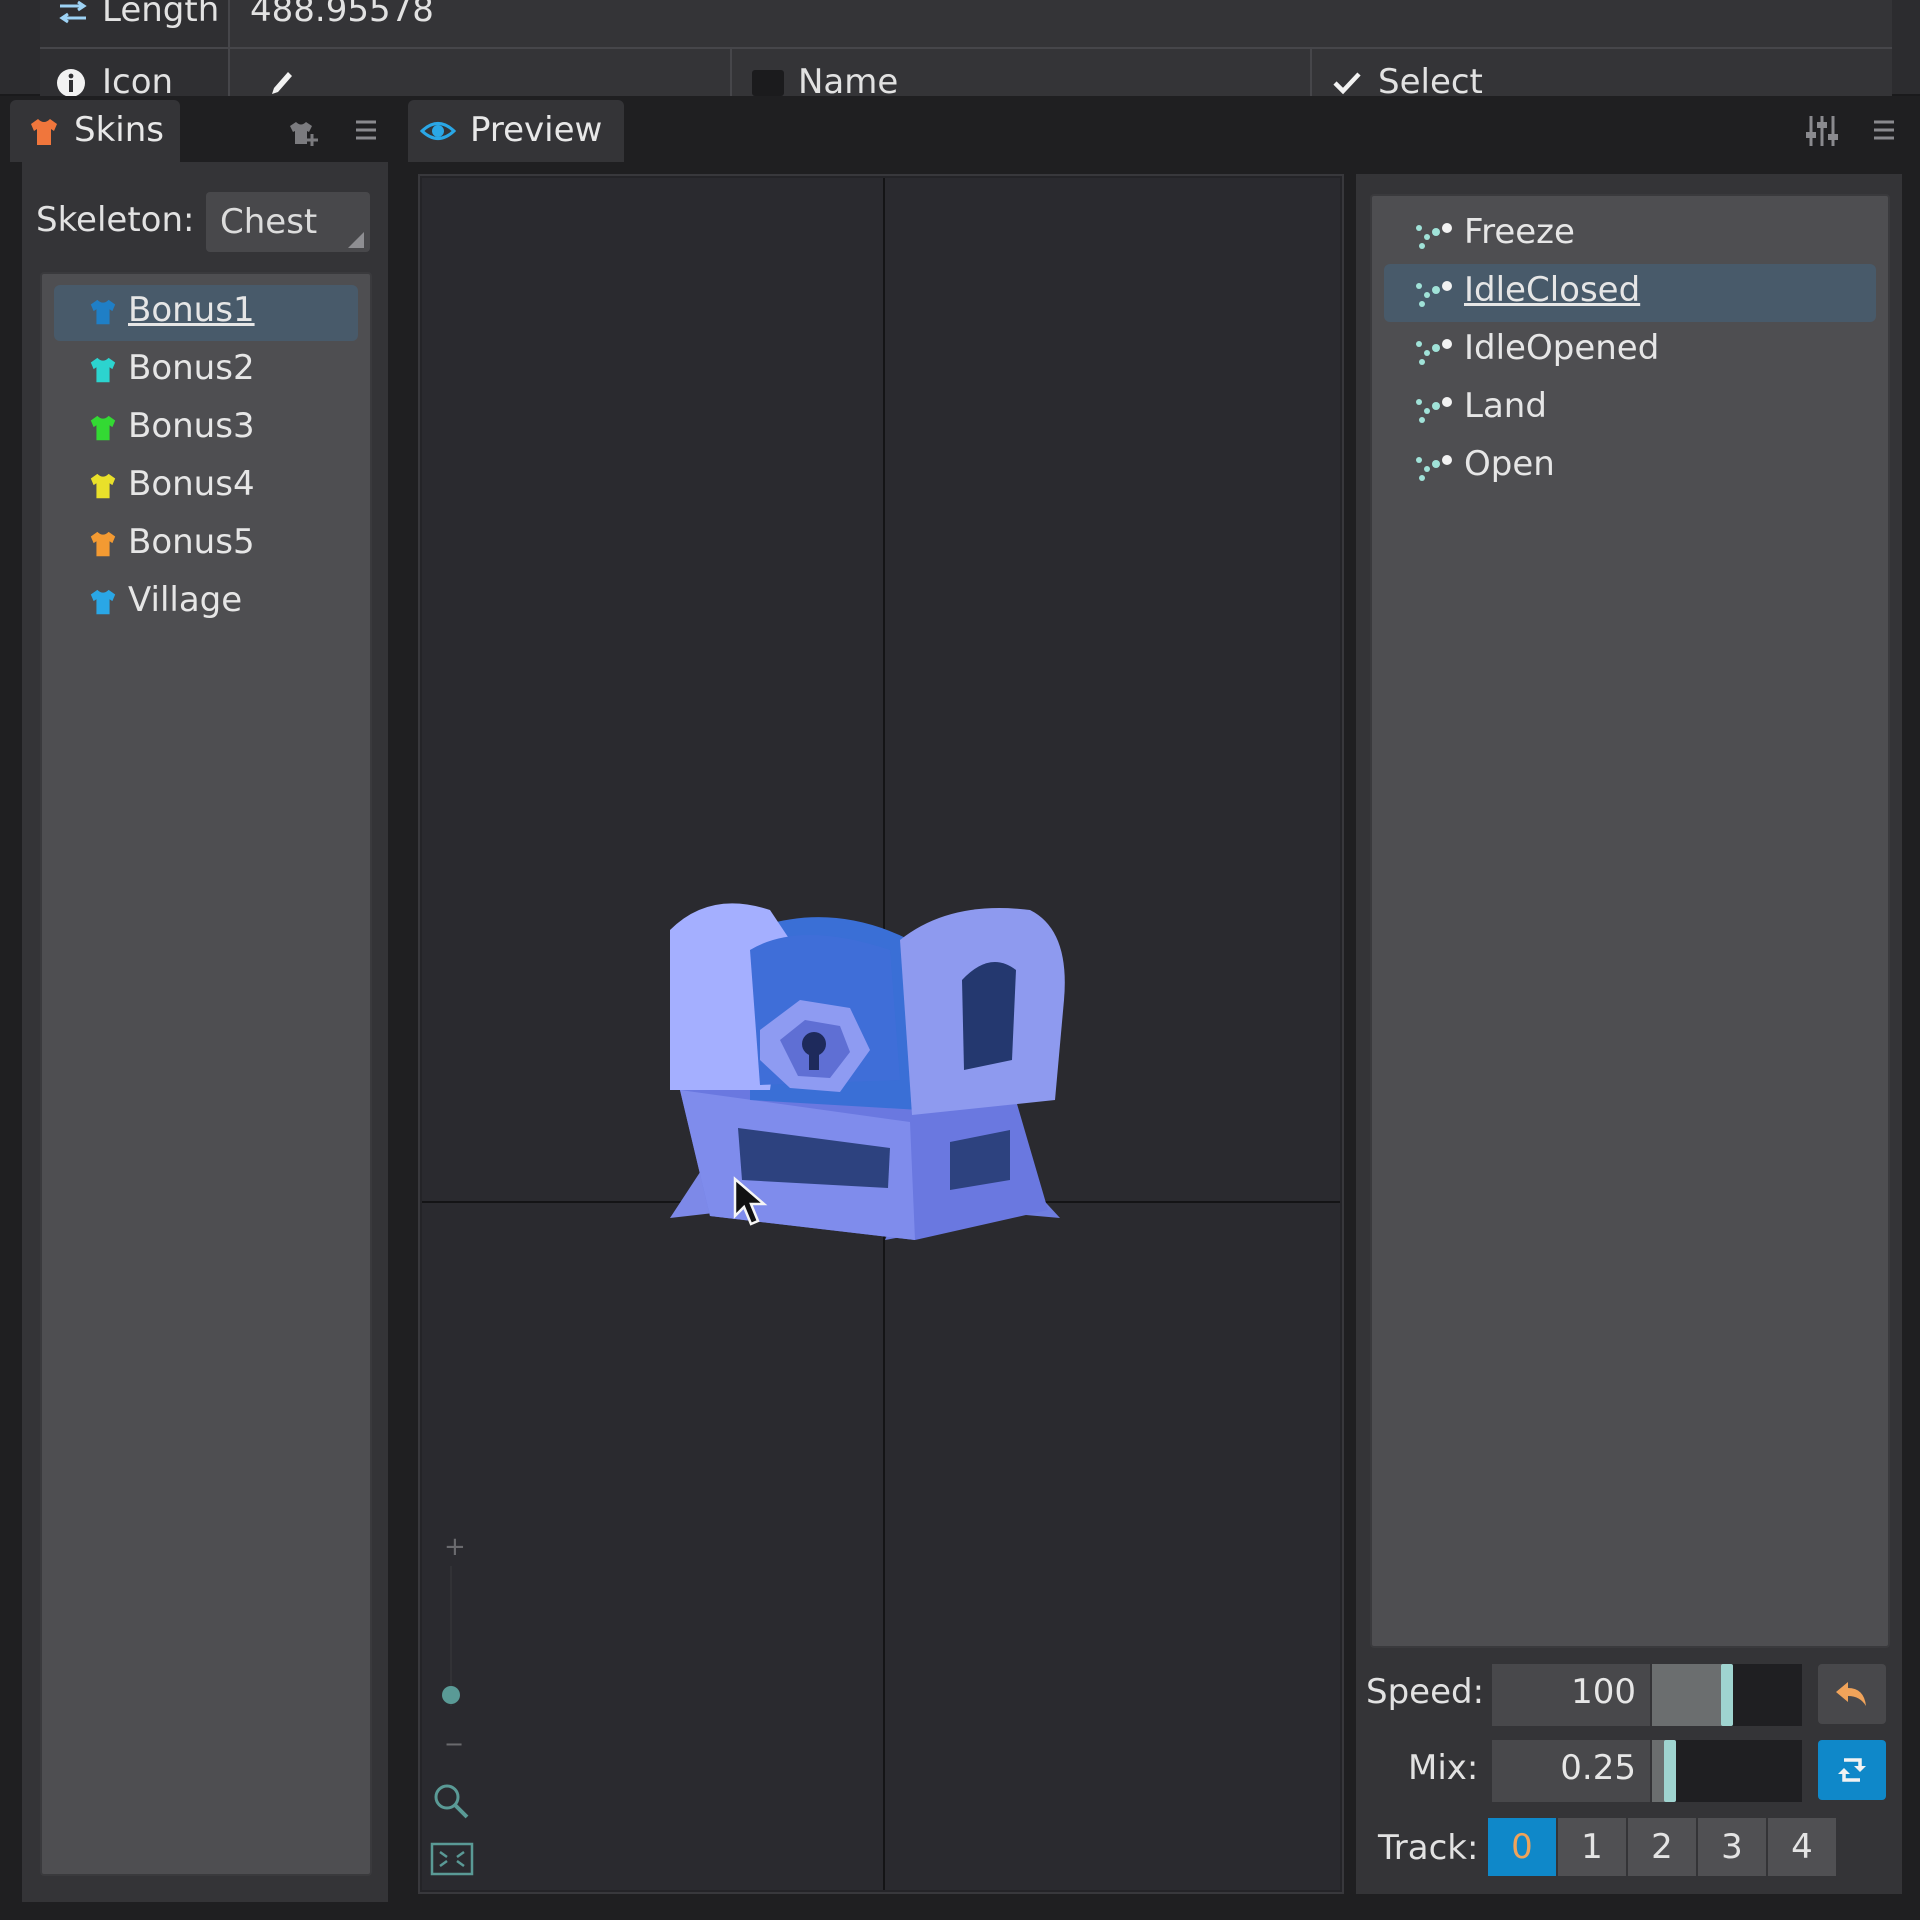 This screenshot has width=1920, height=1920. What do you see at coordinates (1443, 1768) in the screenshot?
I see `mix-label: Mix:` at bounding box center [1443, 1768].